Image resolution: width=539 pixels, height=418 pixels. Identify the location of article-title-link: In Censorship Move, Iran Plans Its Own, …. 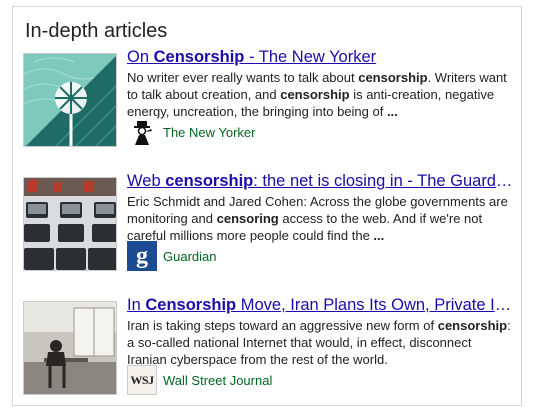
(320, 305).